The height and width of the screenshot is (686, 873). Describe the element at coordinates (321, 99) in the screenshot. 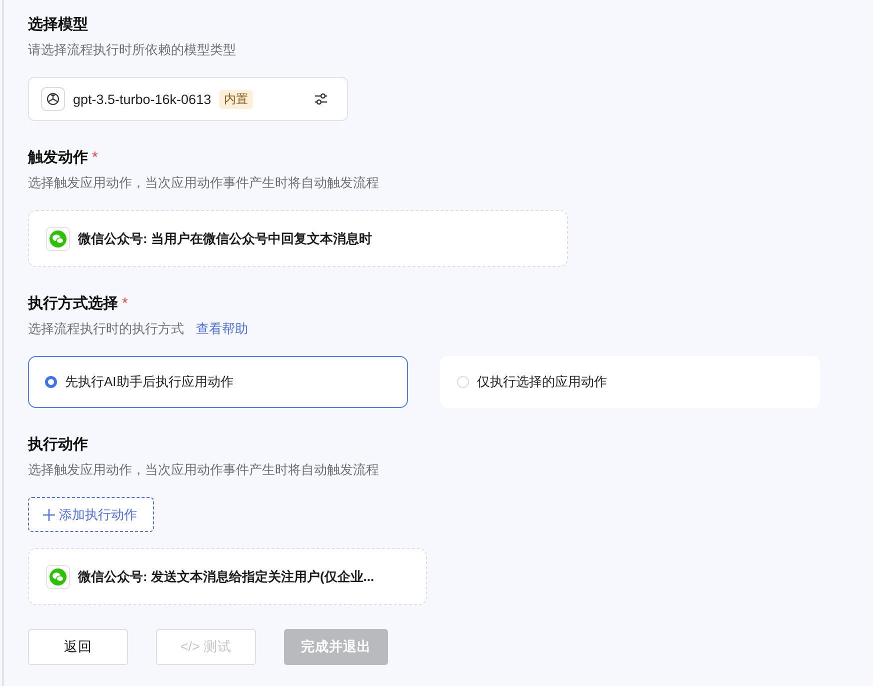

I see `settings-icon` at that location.